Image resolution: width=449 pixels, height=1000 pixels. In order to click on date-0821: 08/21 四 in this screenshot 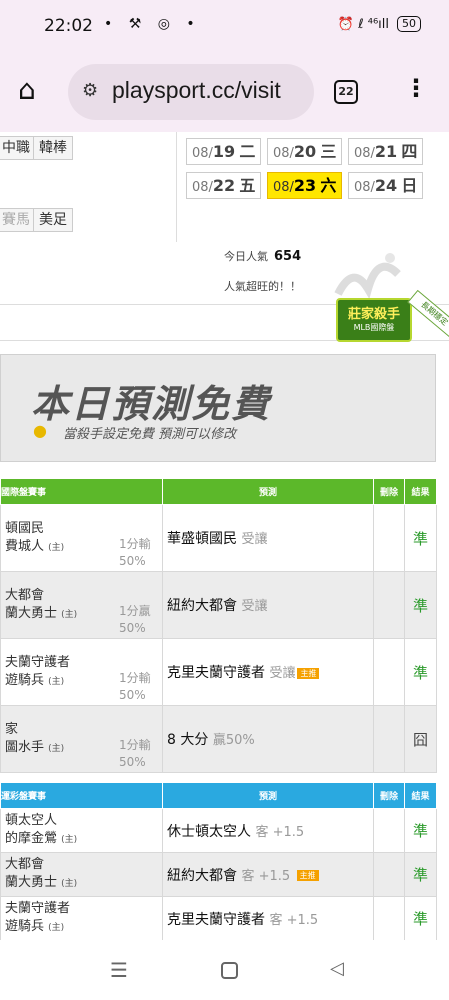, I will do `click(386, 151)`.